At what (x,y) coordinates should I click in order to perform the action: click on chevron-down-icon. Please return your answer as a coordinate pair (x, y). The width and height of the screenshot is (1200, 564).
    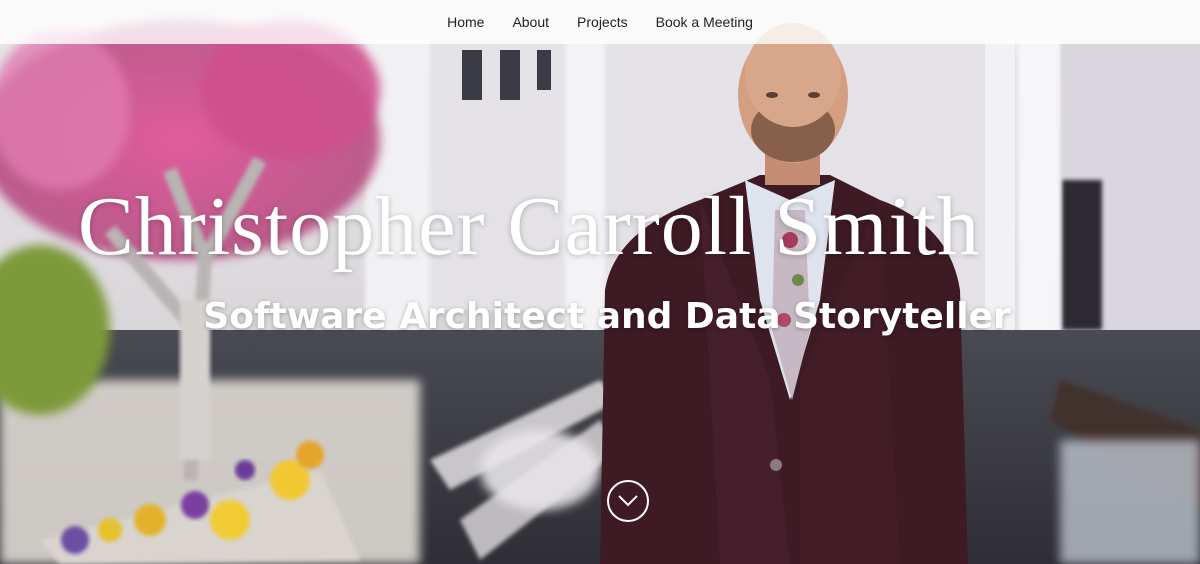
    Looking at the image, I should click on (628, 501).